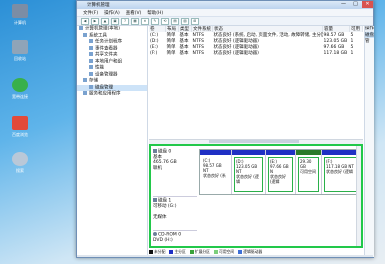 This screenshot has height=264, width=385. I want to click on disk-1-label: 磁盘 1 可移动 (G:) 无媒体, so click(175, 208).